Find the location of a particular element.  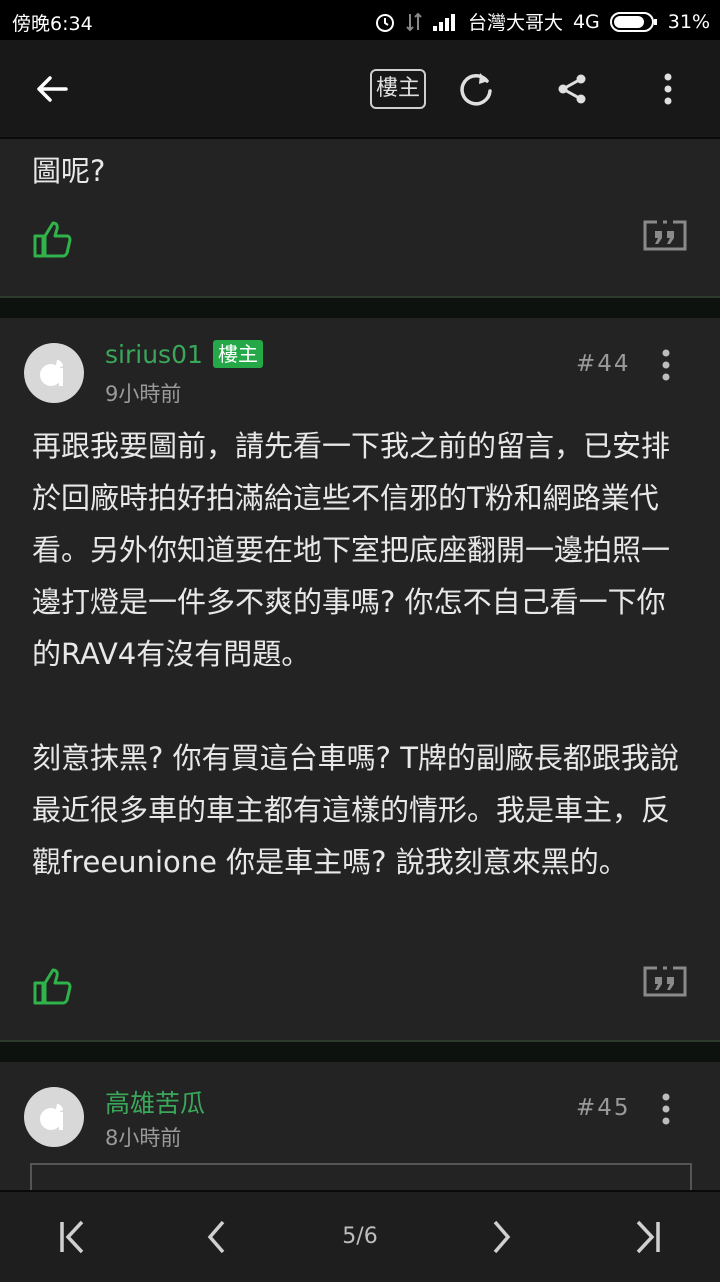

louzhu-filter-label: 樓主 is located at coordinates (397, 88).